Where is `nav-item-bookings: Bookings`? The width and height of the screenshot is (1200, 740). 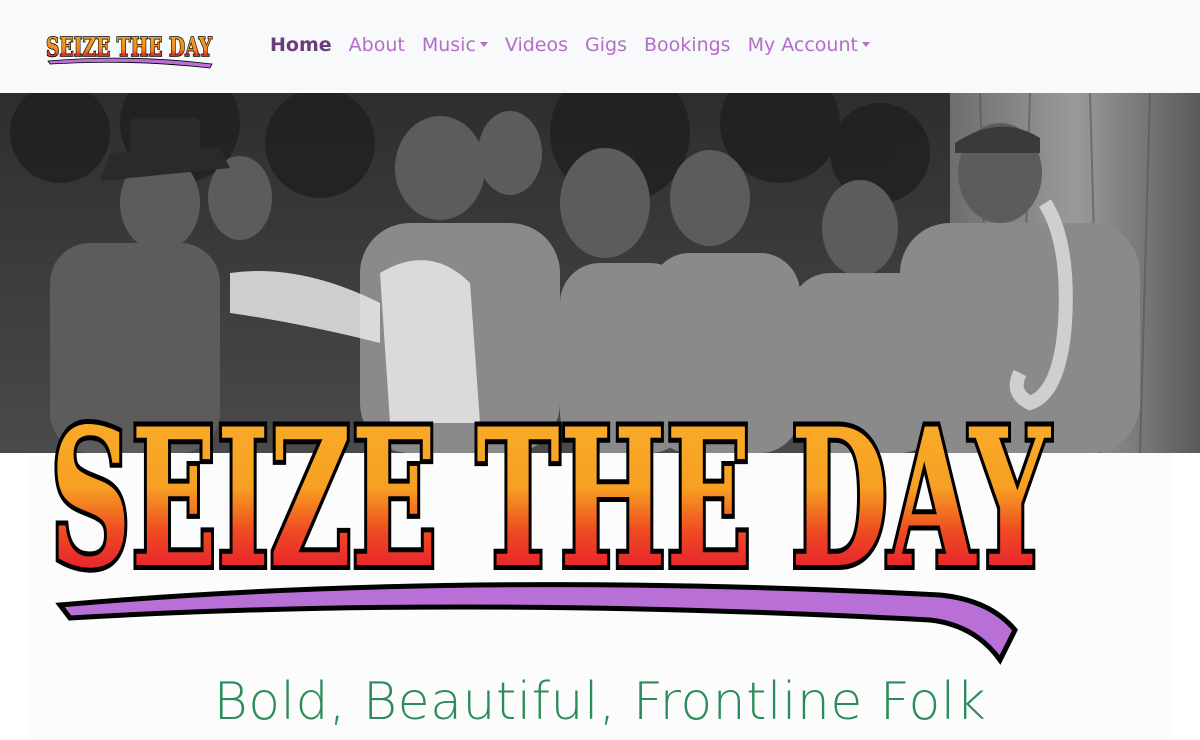
nav-item-bookings: Bookings is located at coordinates (687, 45).